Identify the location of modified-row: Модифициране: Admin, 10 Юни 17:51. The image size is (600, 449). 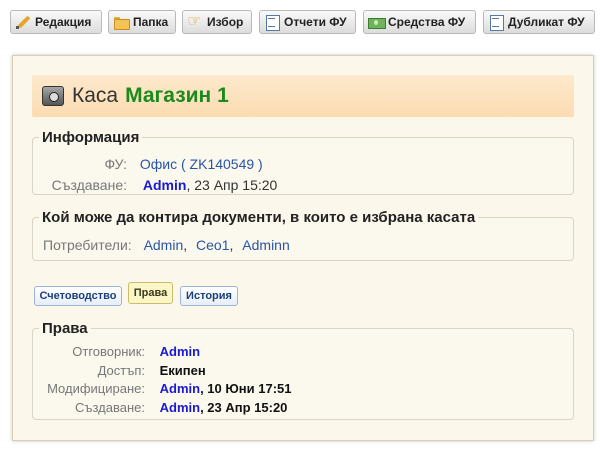
(163, 388).